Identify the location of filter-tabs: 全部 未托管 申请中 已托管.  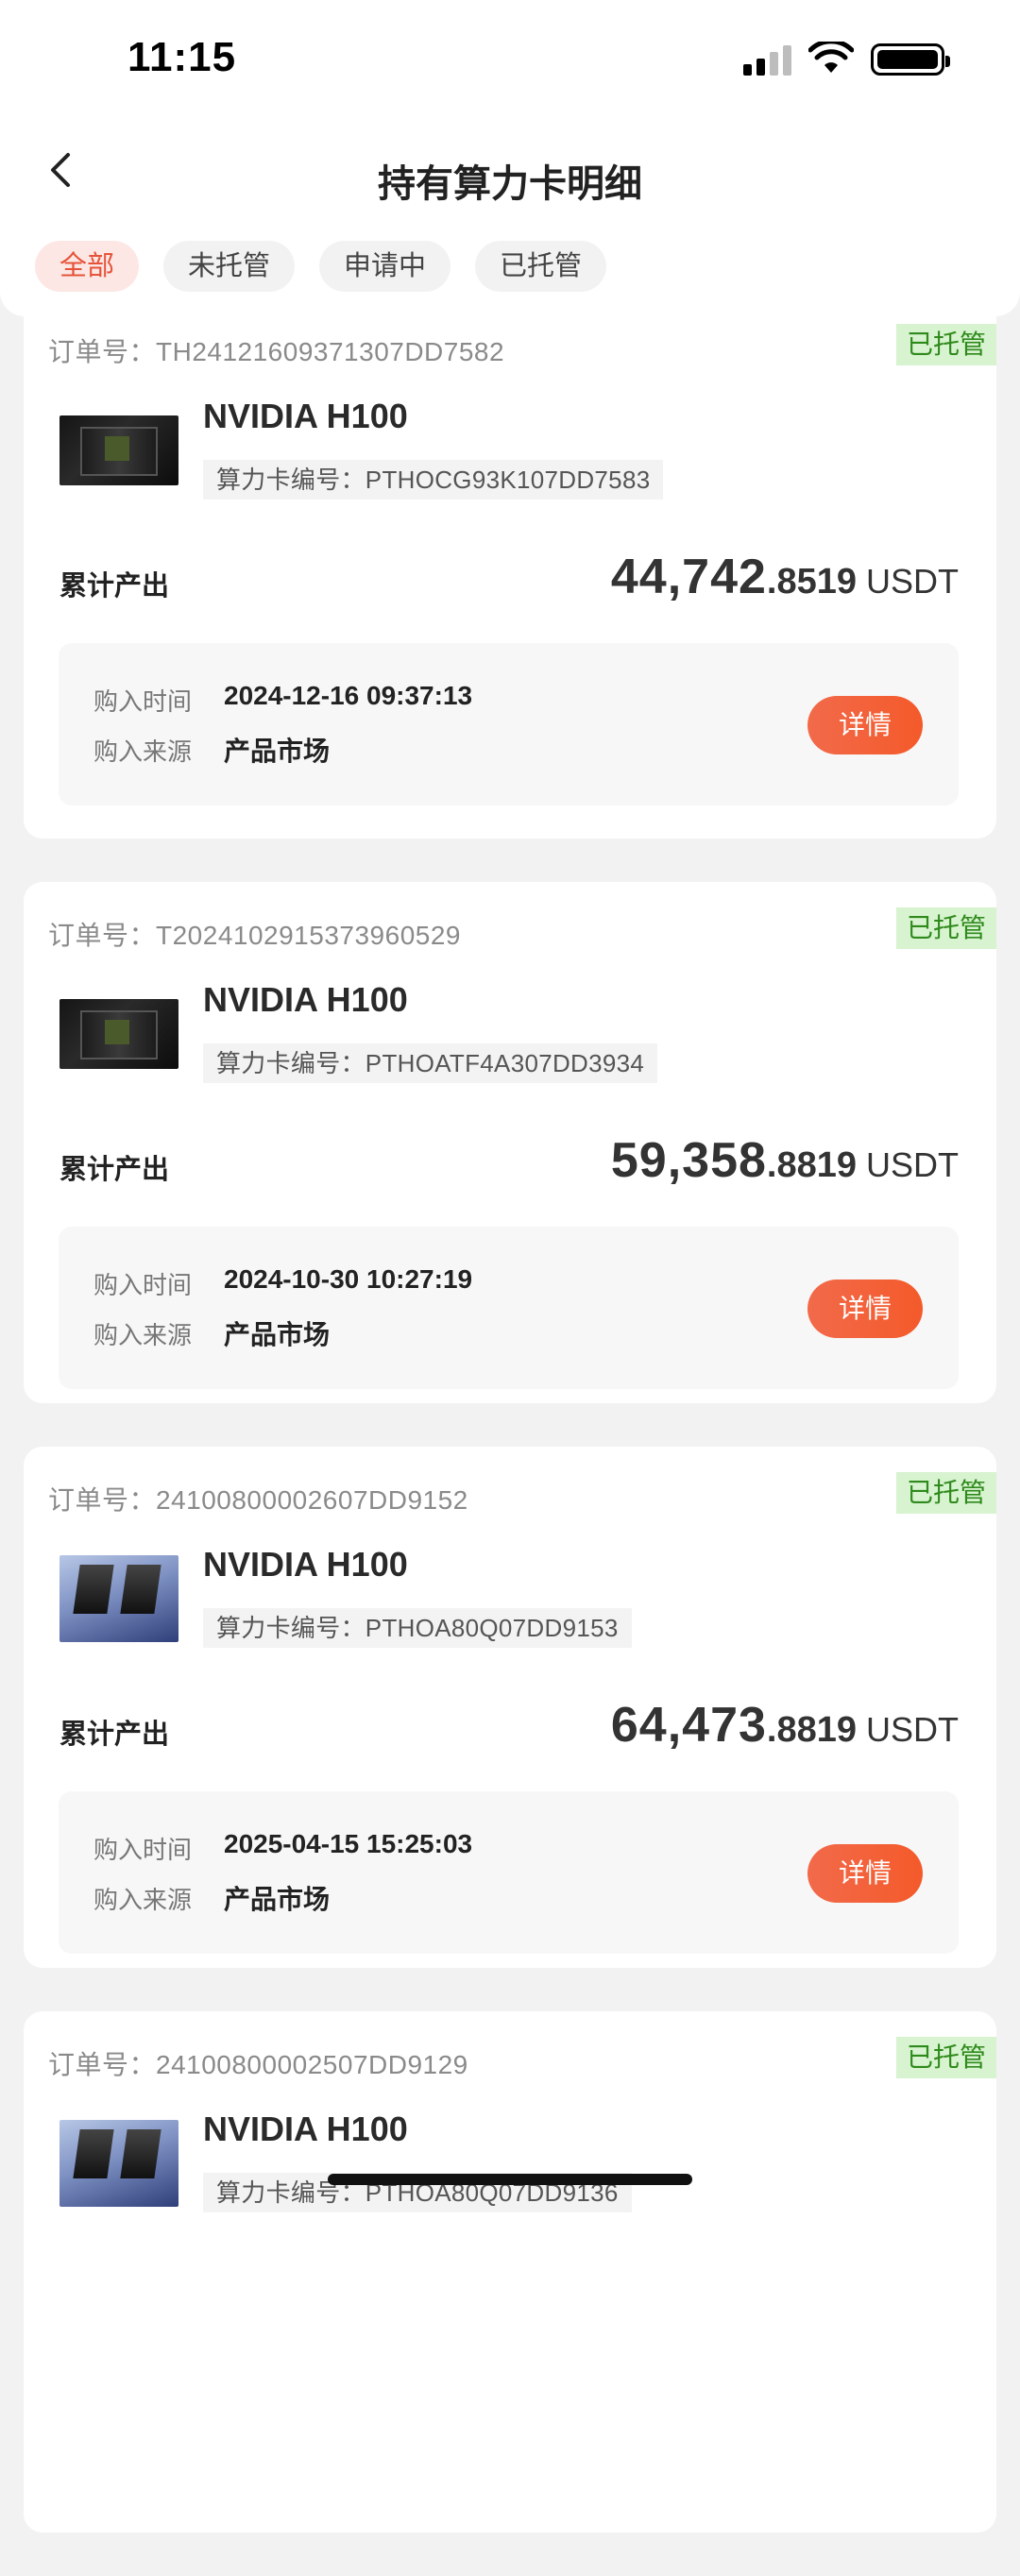
(321, 266).